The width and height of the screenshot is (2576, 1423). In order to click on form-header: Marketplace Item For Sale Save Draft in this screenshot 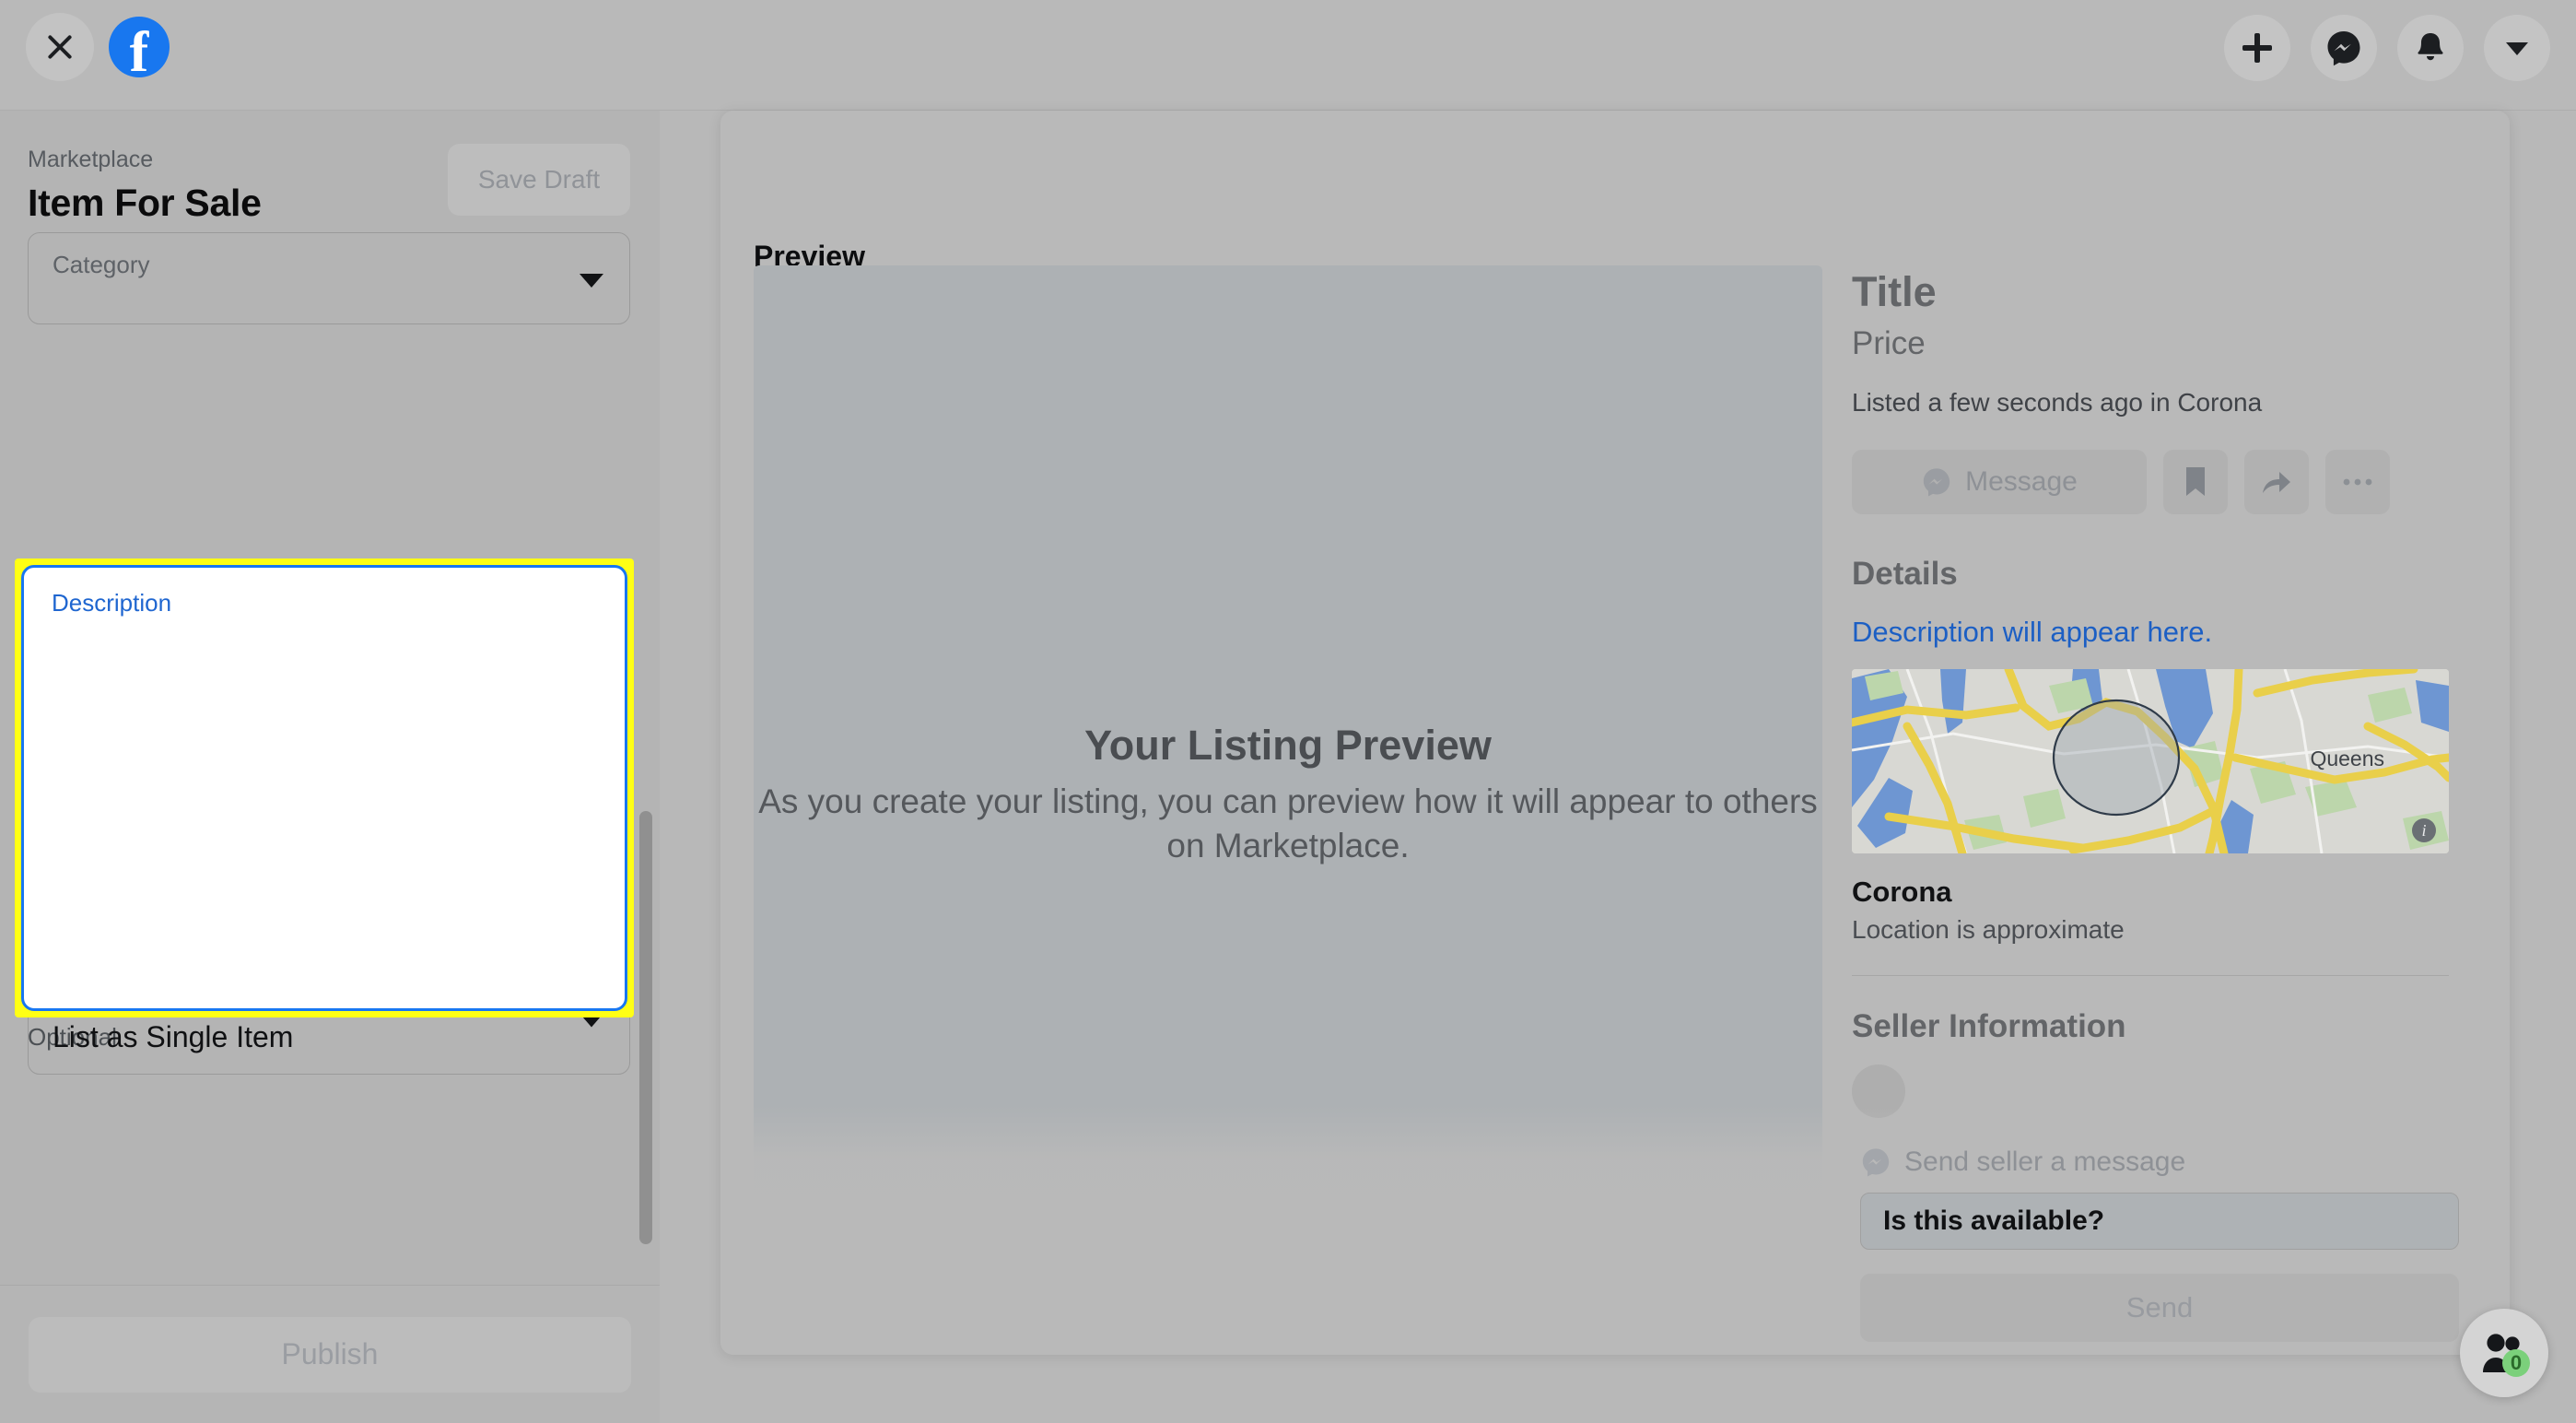, I will do `click(330, 169)`.